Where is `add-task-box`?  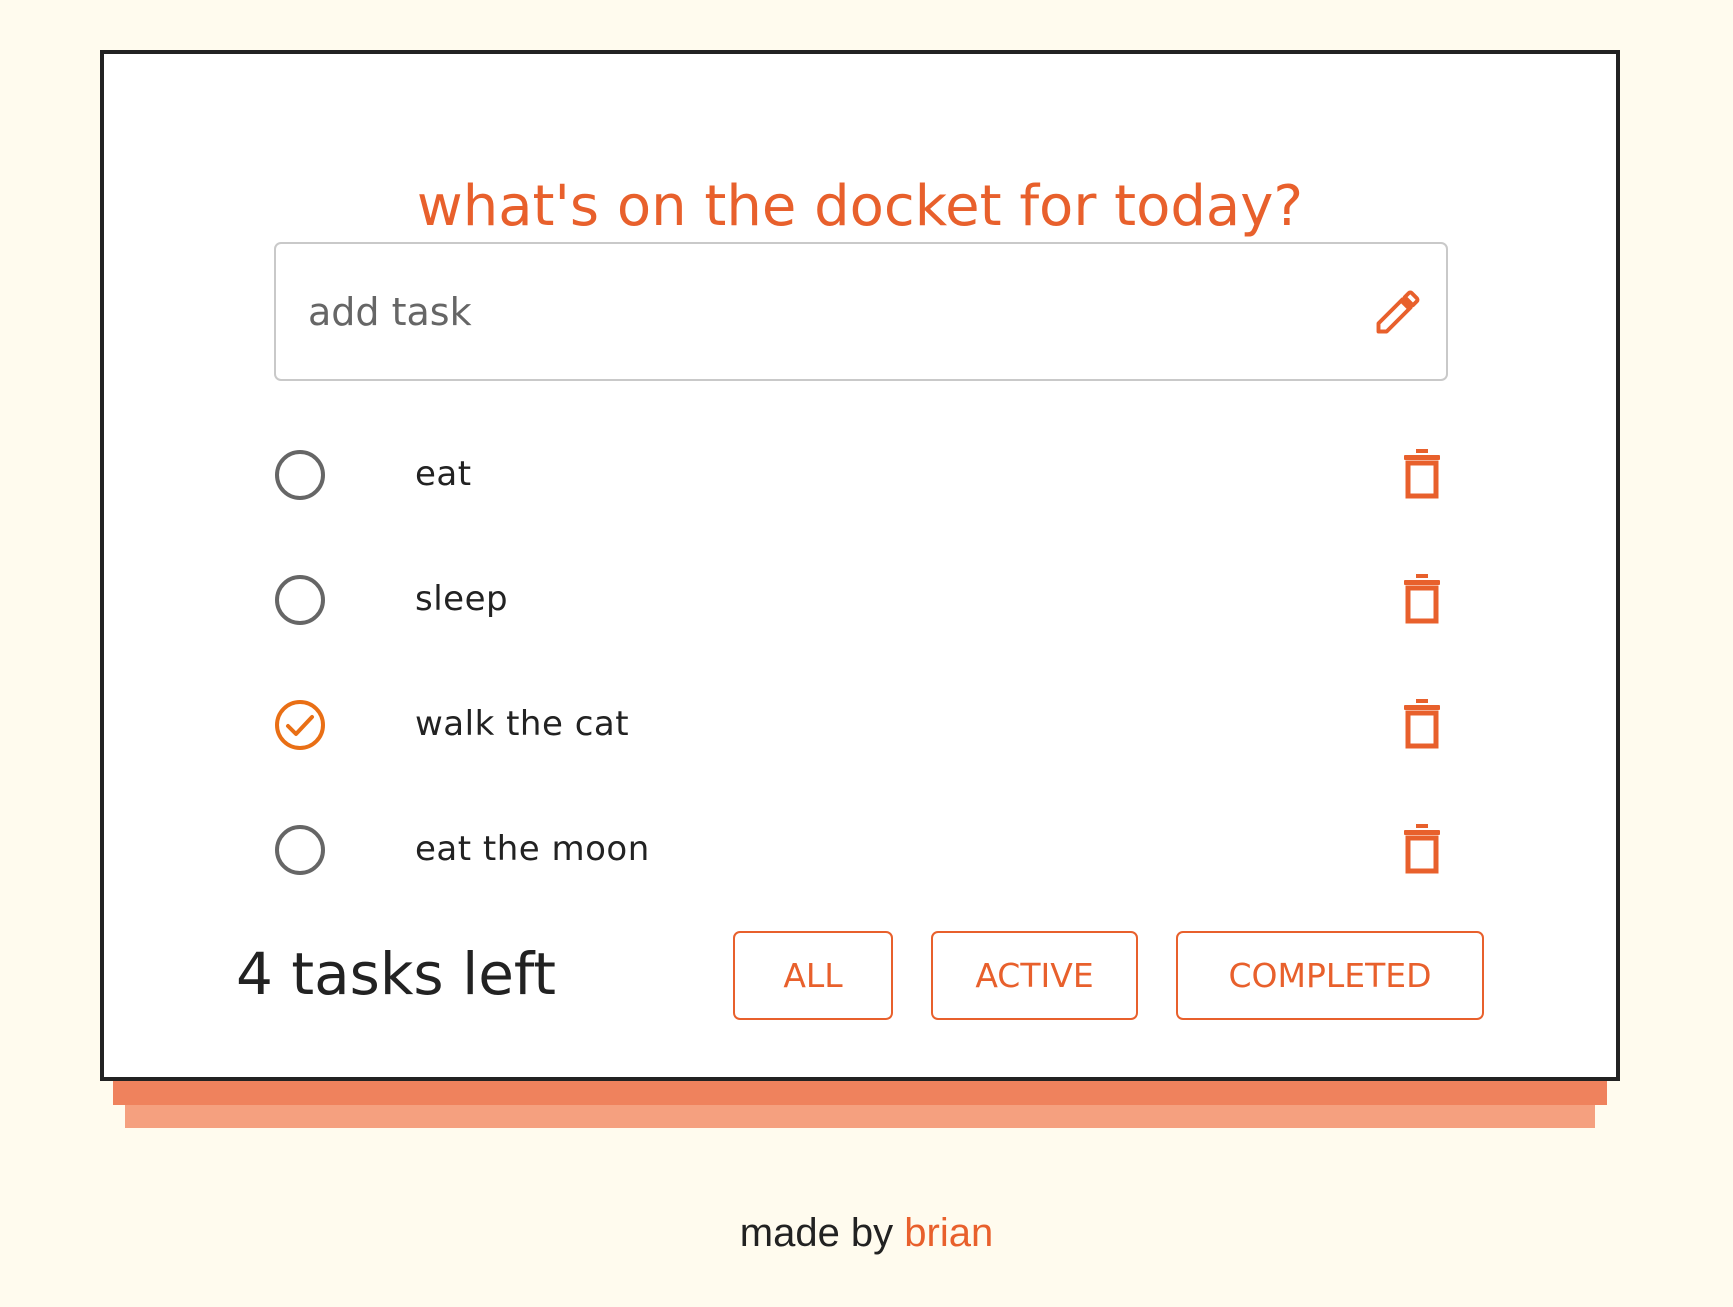
add-task-box is located at coordinates (861, 311).